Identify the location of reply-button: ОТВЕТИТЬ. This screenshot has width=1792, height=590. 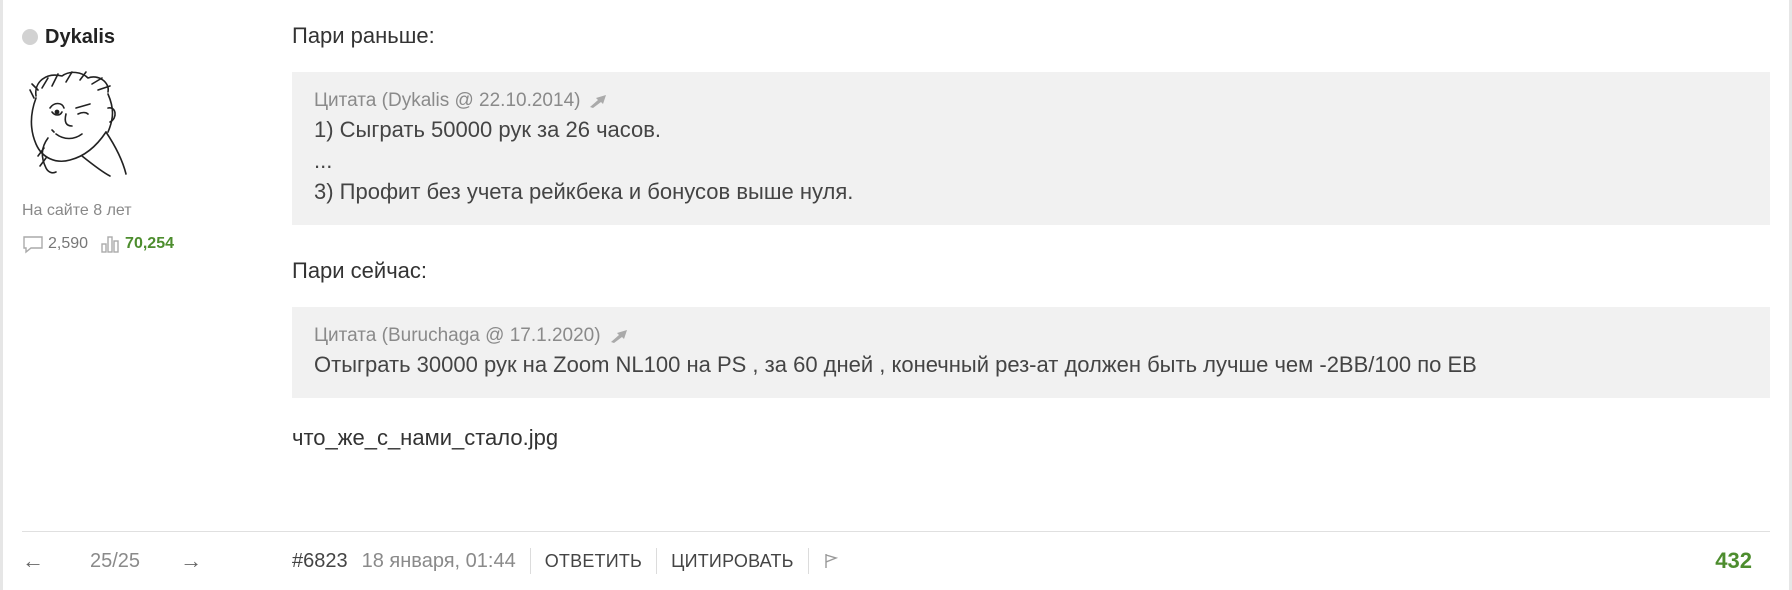
(593, 561).